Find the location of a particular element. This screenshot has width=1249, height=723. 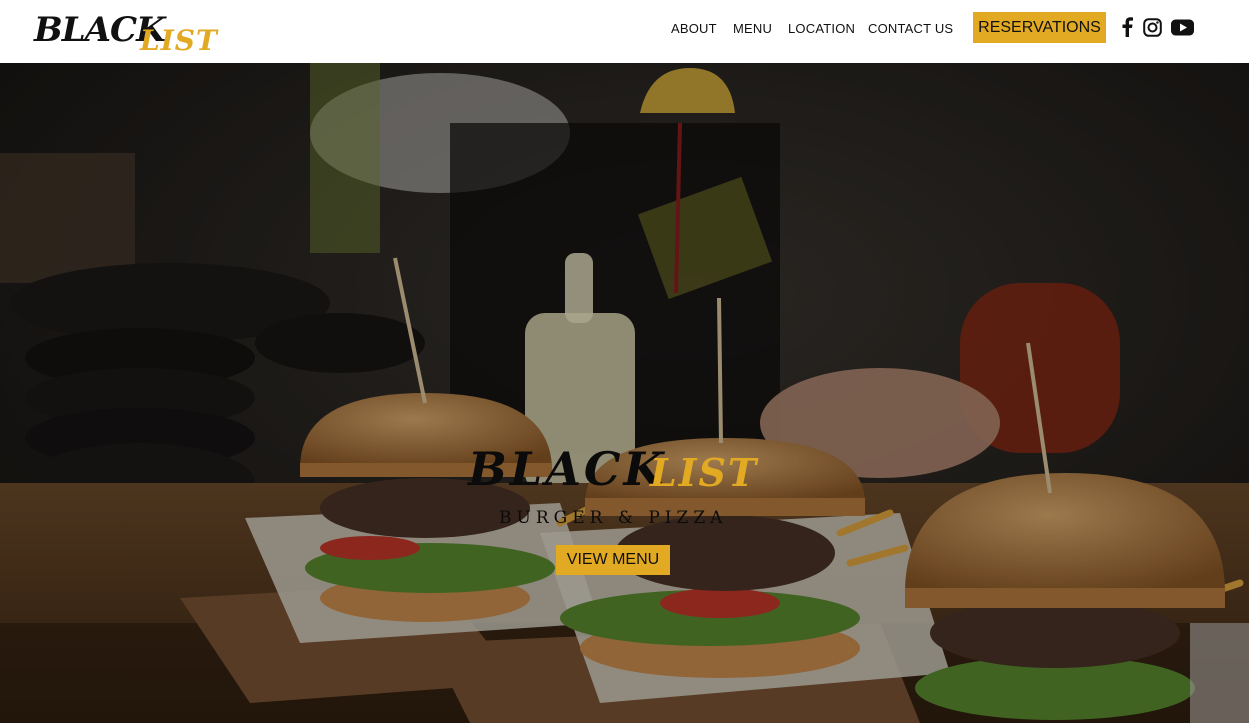

view-menu-button: VIEW MENU is located at coordinates (613, 560).